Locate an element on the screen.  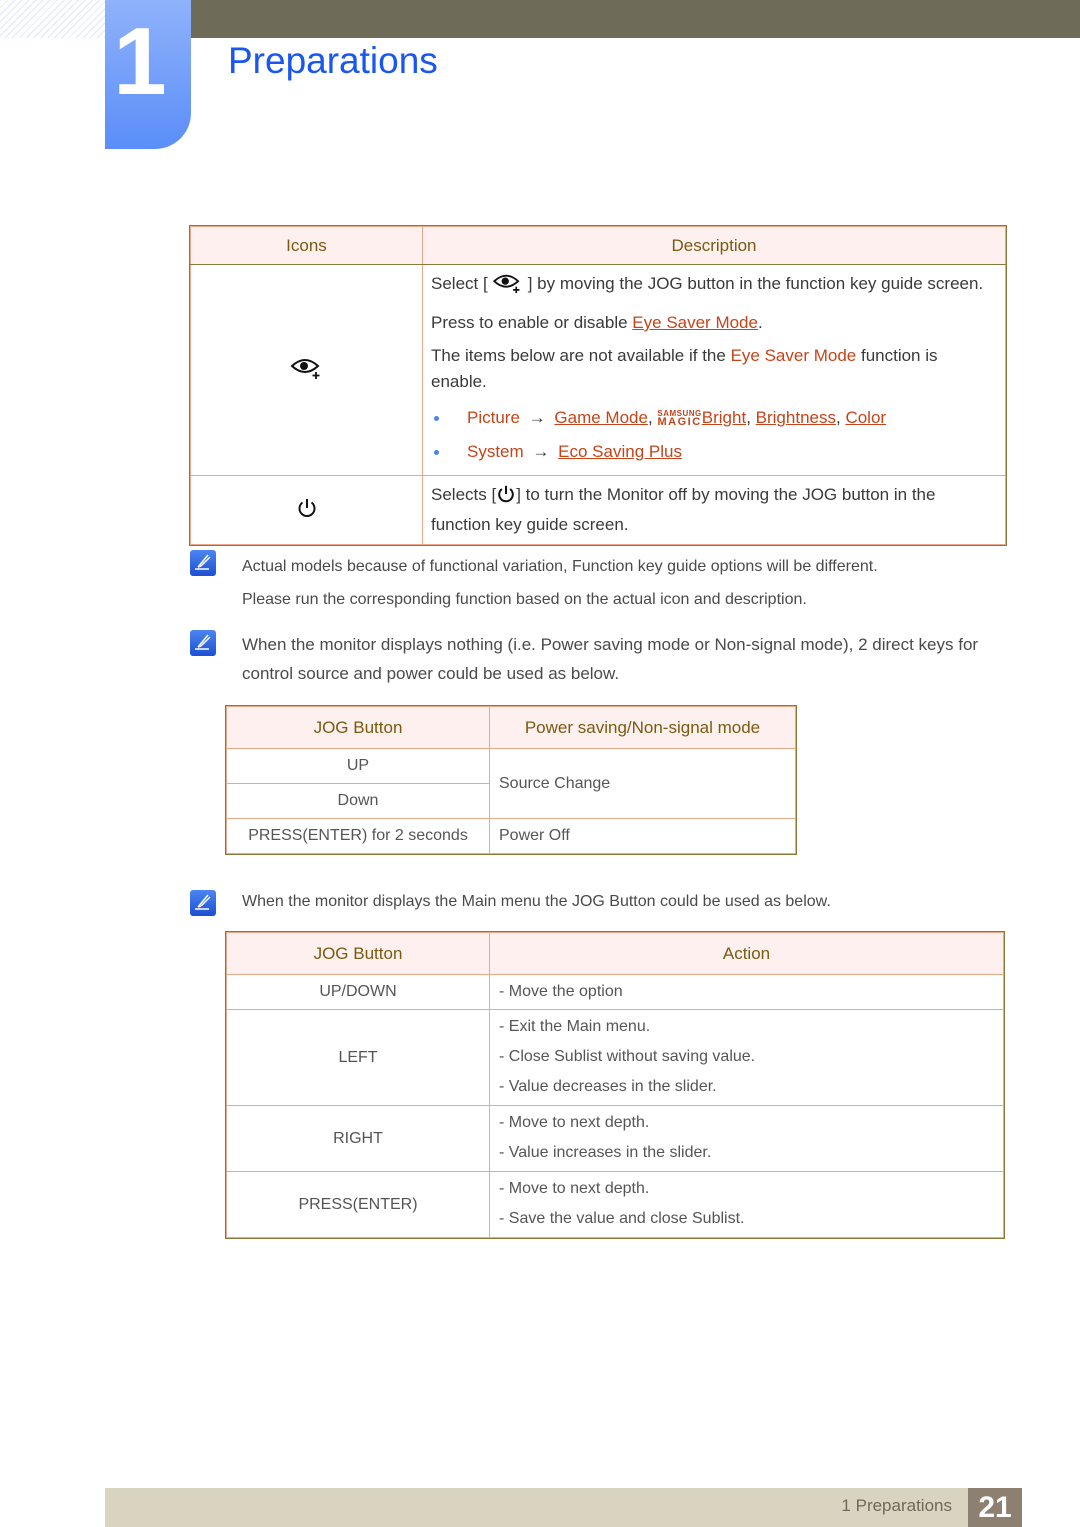
list-item: System → Eco Saving Plus is located at coordinates (714, 452).